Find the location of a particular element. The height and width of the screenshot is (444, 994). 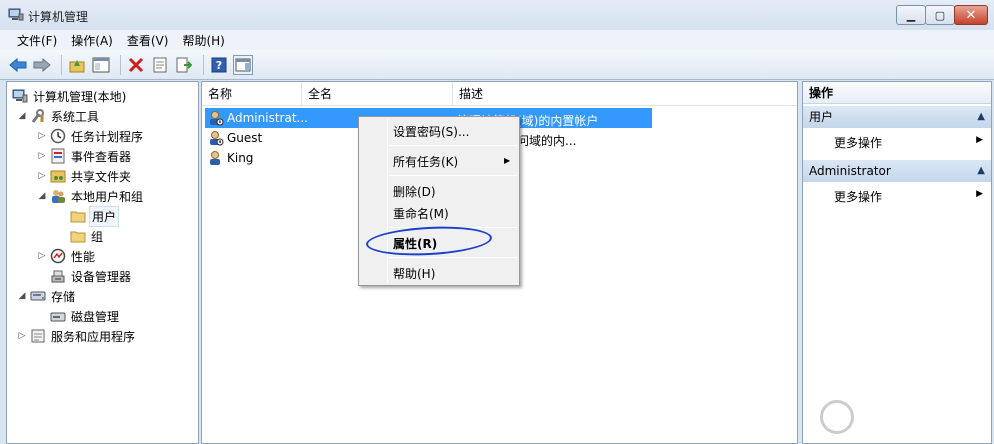

tree-item-disk-management: 磁盘管理 is located at coordinates (84, 316).